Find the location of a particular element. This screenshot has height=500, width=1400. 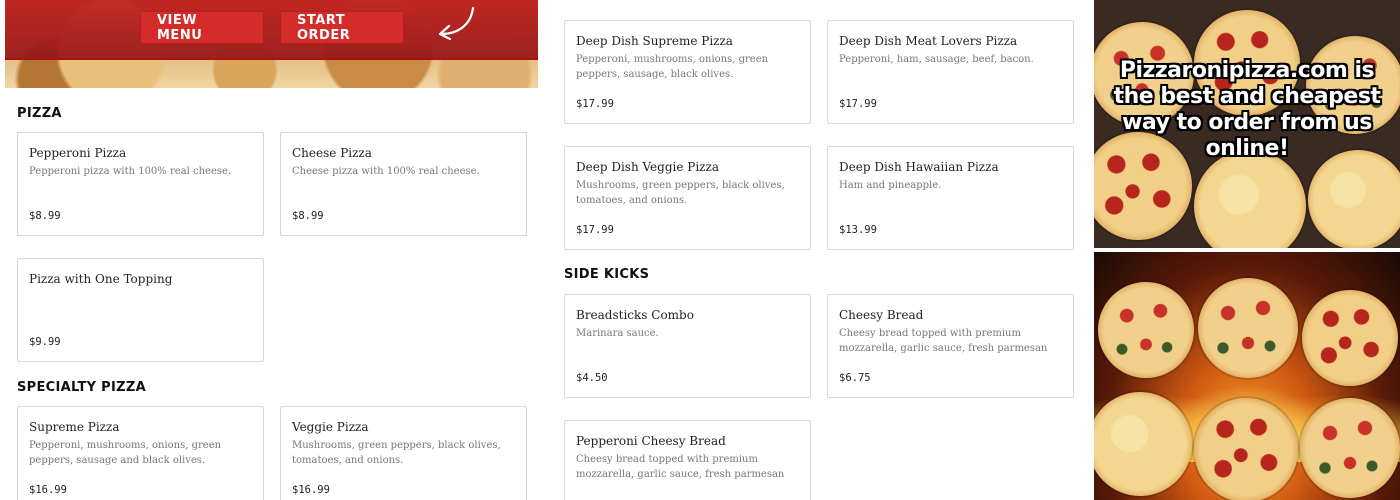

section-title-specialty-pizza: SPECIALTY PIZZA is located at coordinates (81, 387).